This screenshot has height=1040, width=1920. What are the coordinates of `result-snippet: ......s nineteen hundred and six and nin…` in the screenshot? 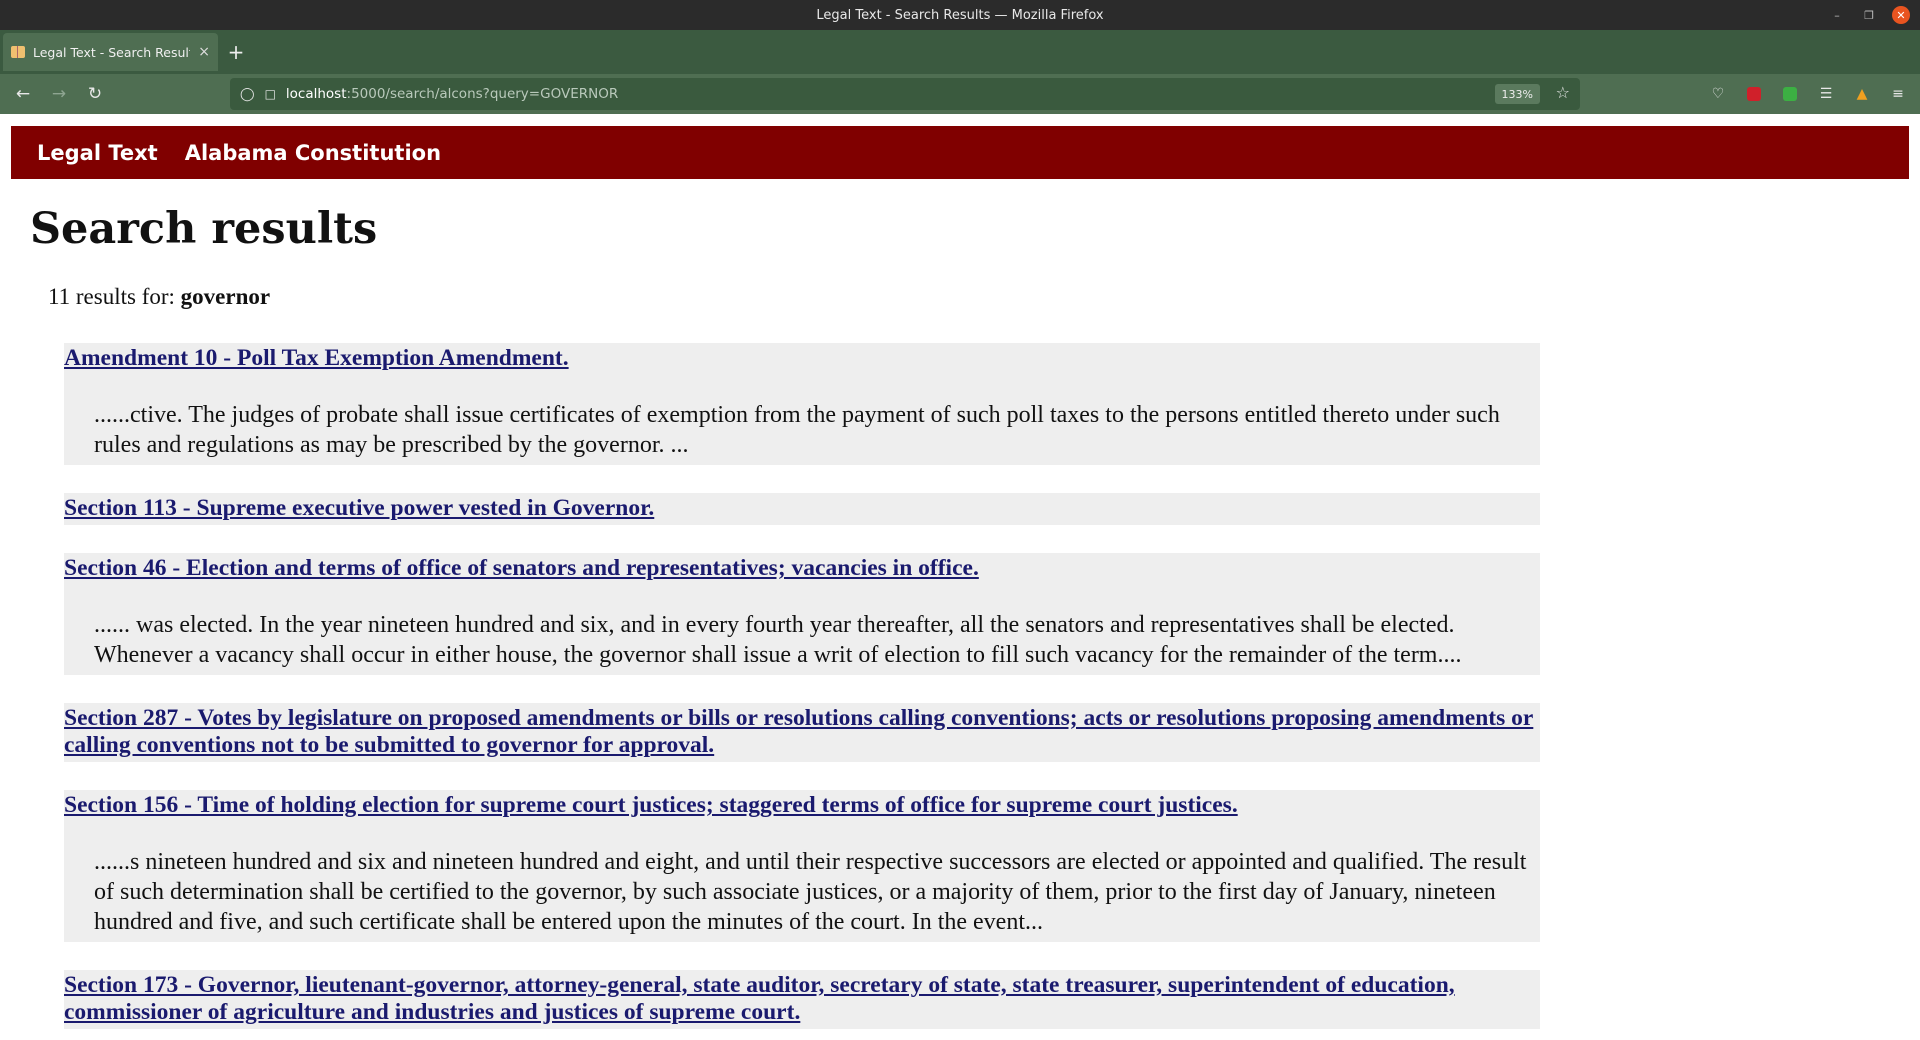 It's located at (810, 892).